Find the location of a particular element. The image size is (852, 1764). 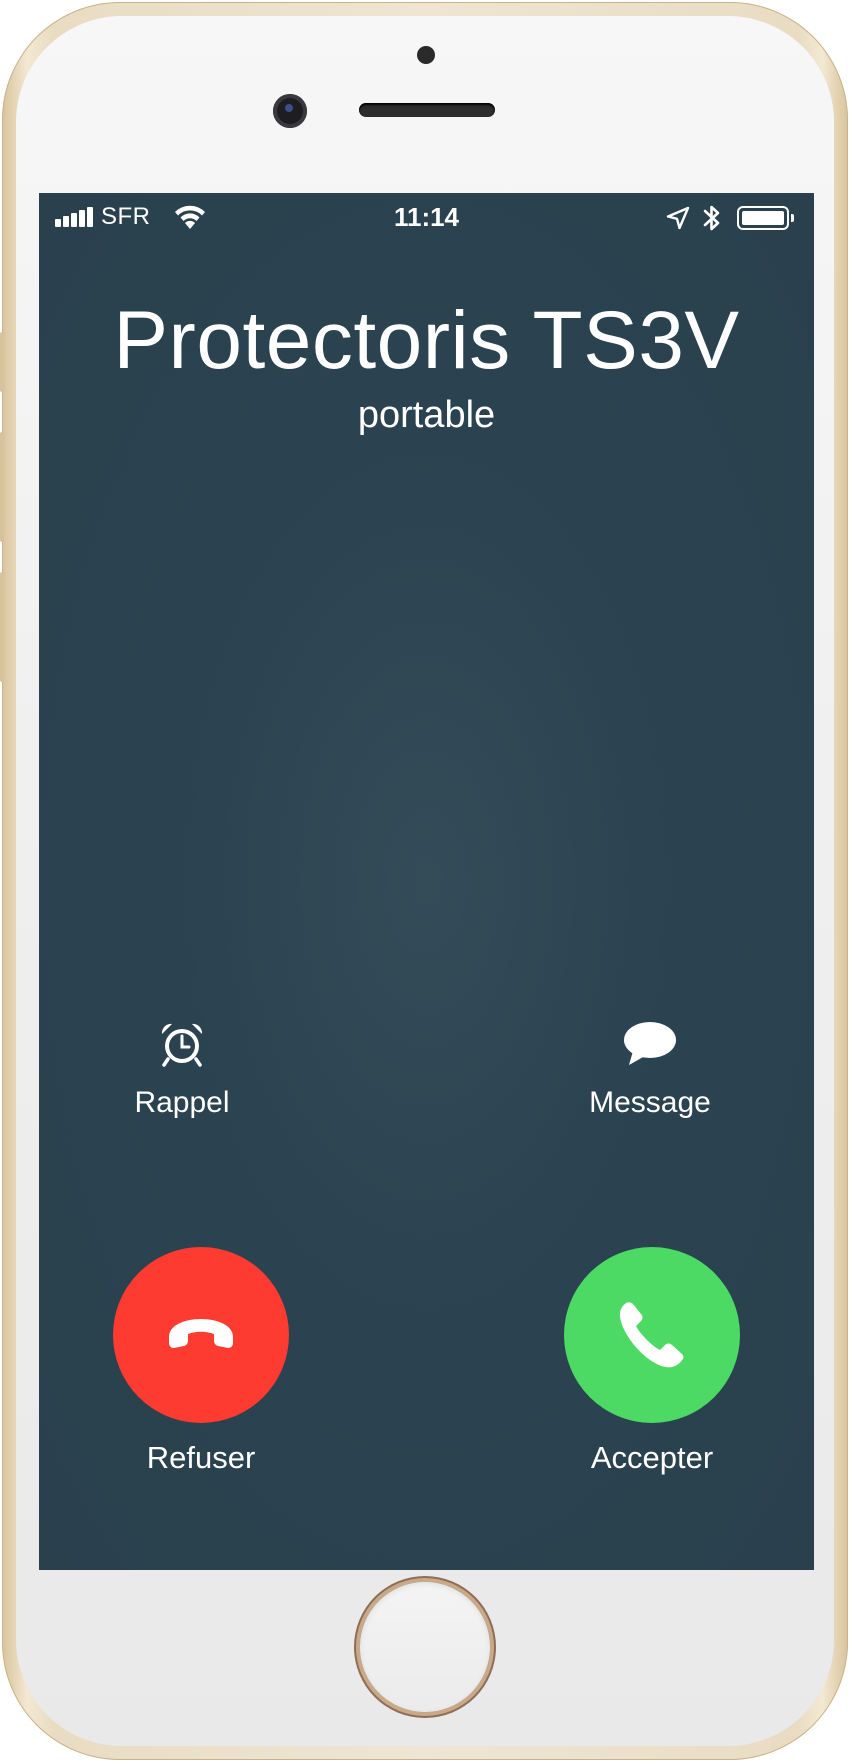

remind-me-button: Rappel is located at coordinates (182, 1103).